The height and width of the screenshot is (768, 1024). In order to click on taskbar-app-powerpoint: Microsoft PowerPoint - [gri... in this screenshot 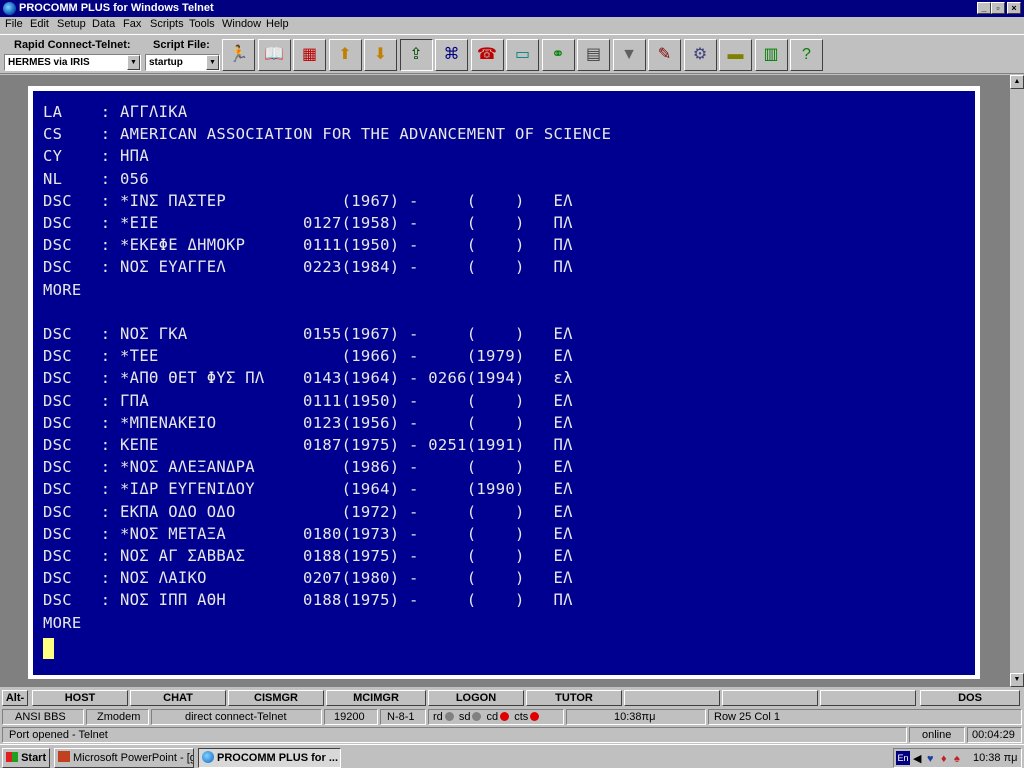, I will do `click(124, 758)`.